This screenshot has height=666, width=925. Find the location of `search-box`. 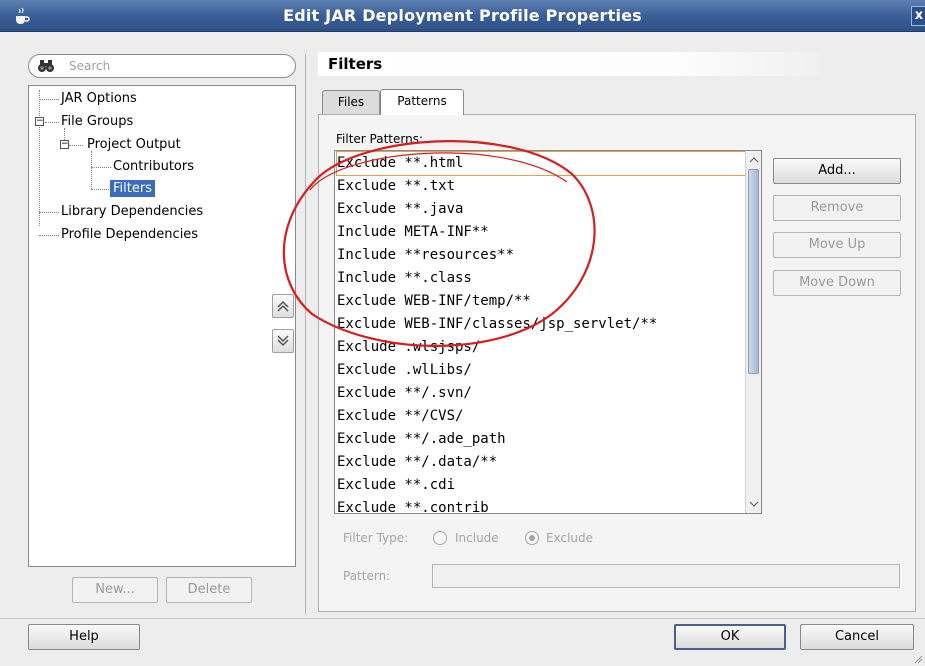

search-box is located at coordinates (162, 66).